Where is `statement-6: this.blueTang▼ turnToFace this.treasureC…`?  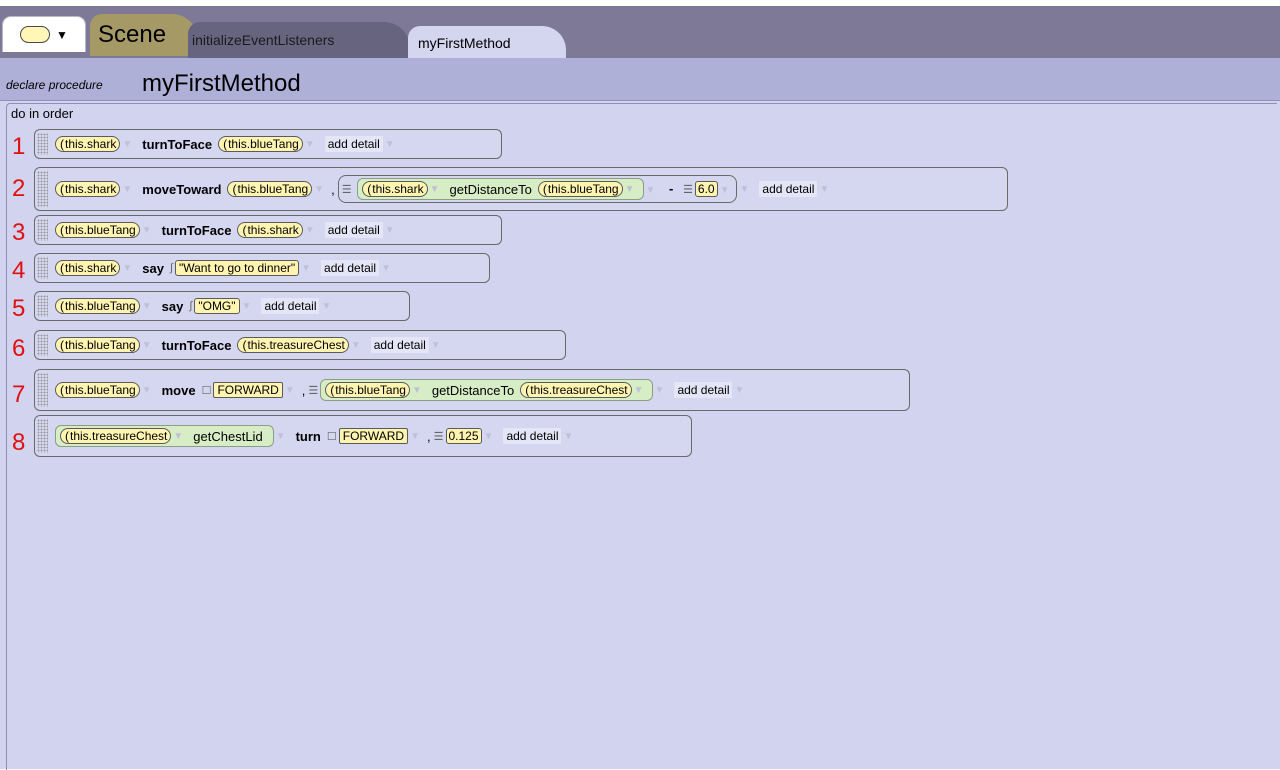
statement-6: this.blueTang▼ turnToFace this.treasureC… is located at coordinates (300, 345).